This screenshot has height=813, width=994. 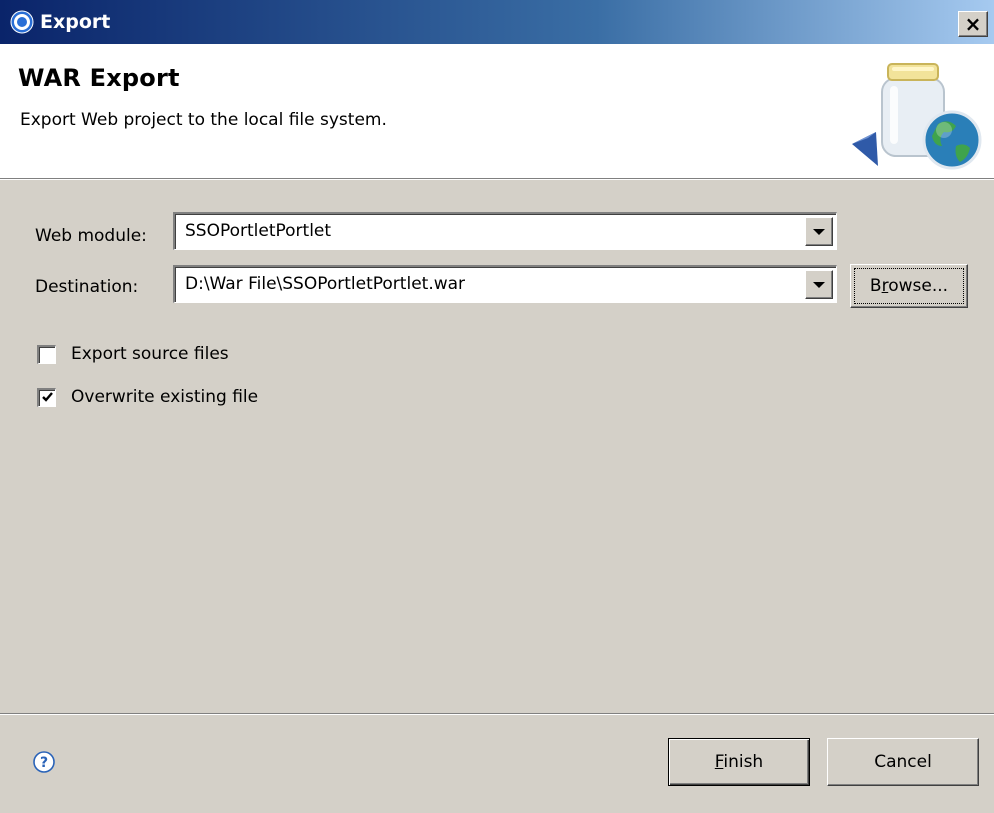 I want to click on help-icon: ?, so click(x=44, y=762).